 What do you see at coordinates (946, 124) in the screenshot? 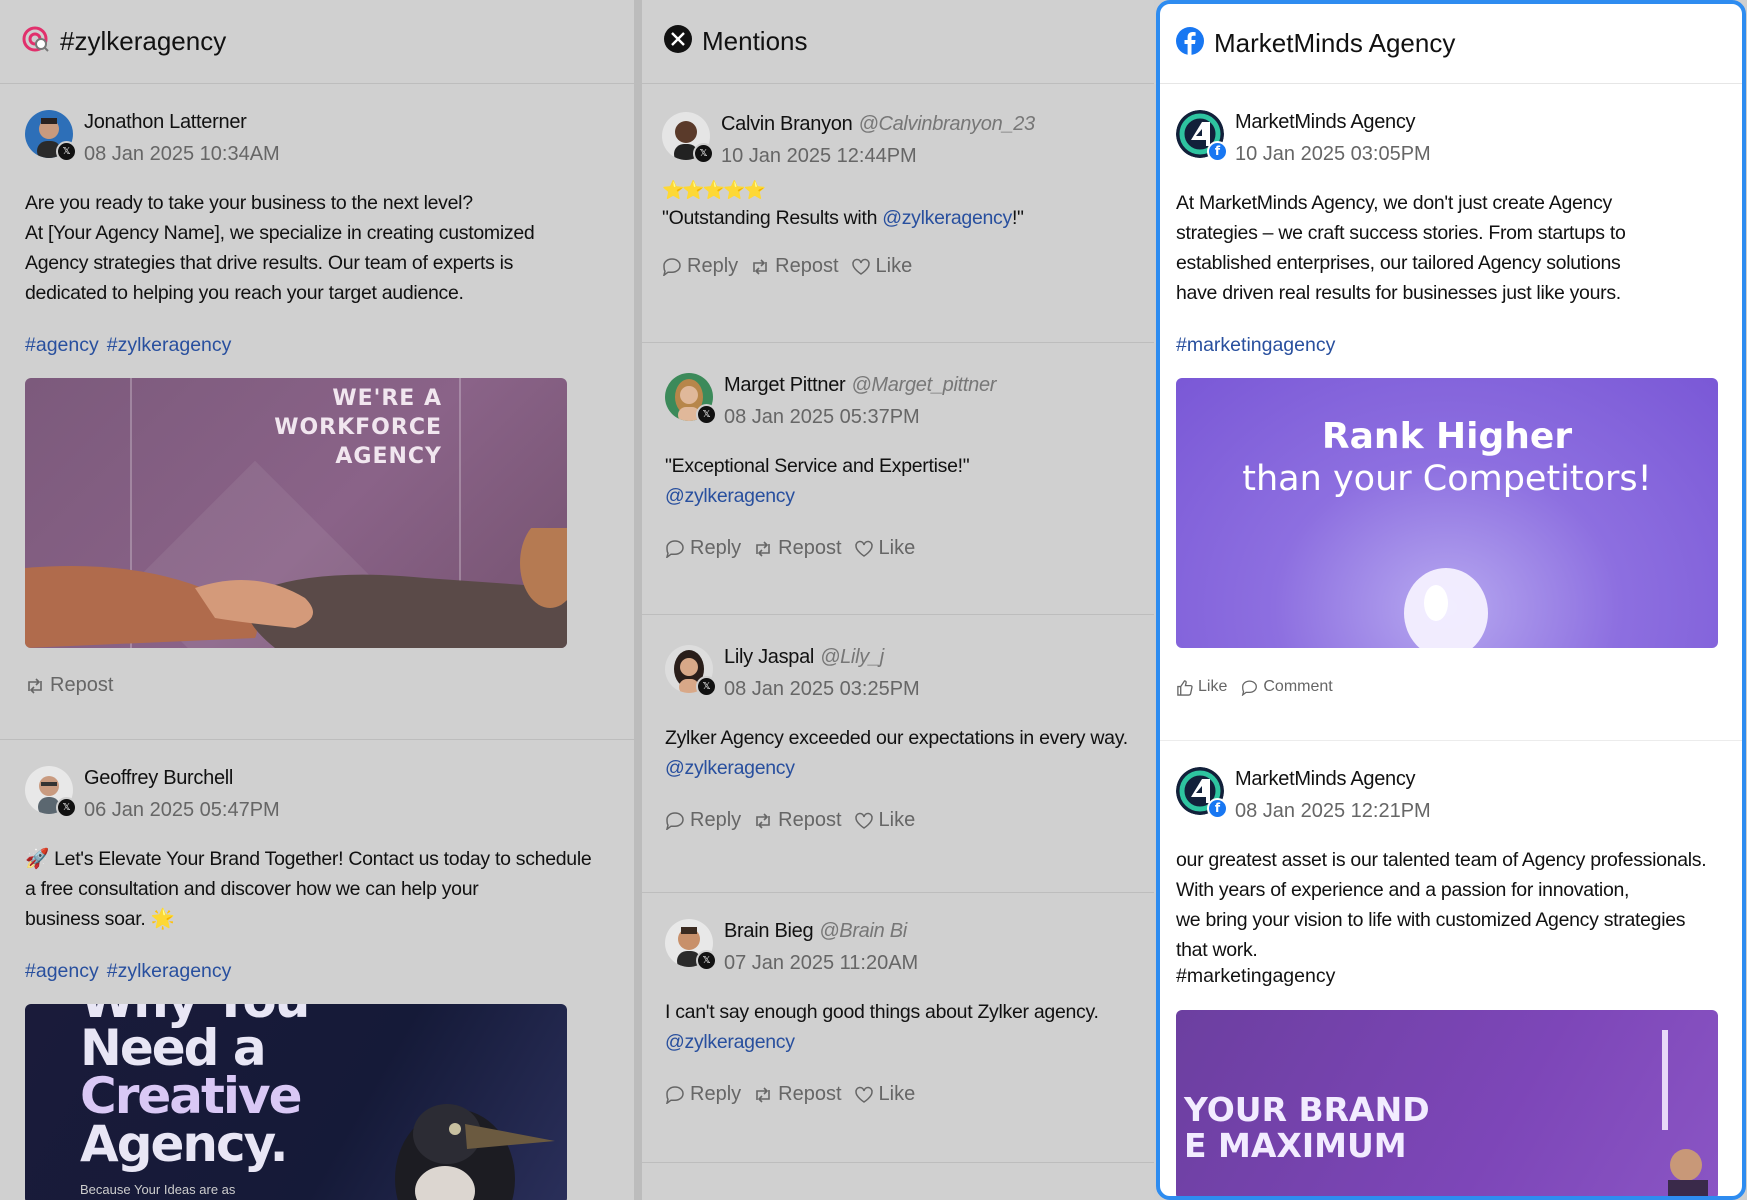
I see `author-handle: @Calvinbranyon_23` at bounding box center [946, 124].